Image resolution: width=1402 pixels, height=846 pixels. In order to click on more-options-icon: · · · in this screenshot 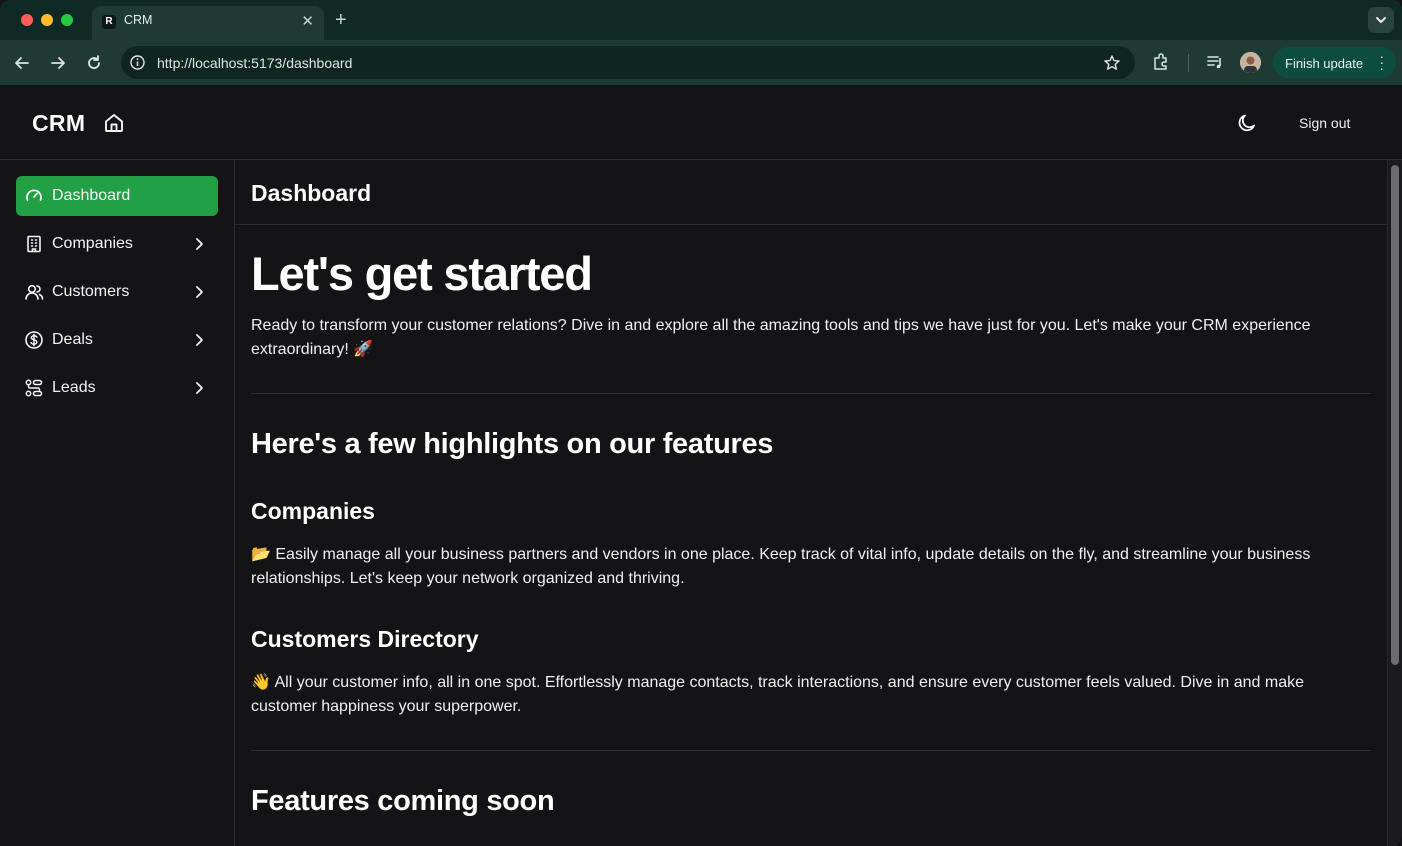, I will do `click(1381, 62)`.